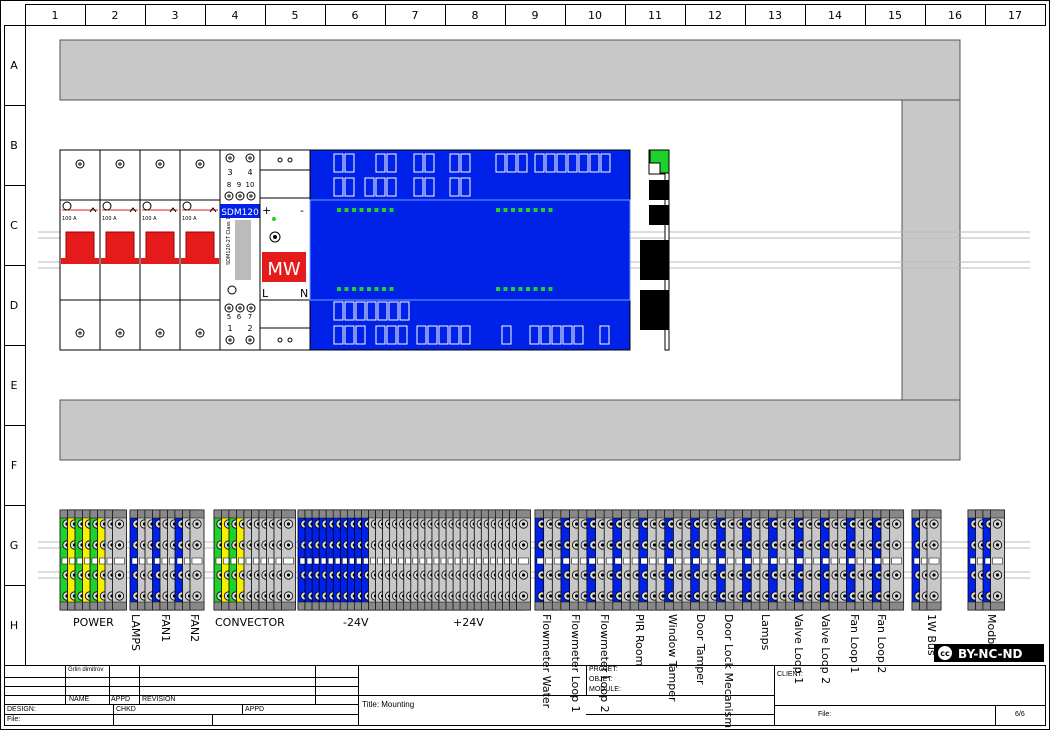  What do you see at coordinates (93, 622) in the screenshot?
I see `label-power: POWER` at bounding box center [93, 622].